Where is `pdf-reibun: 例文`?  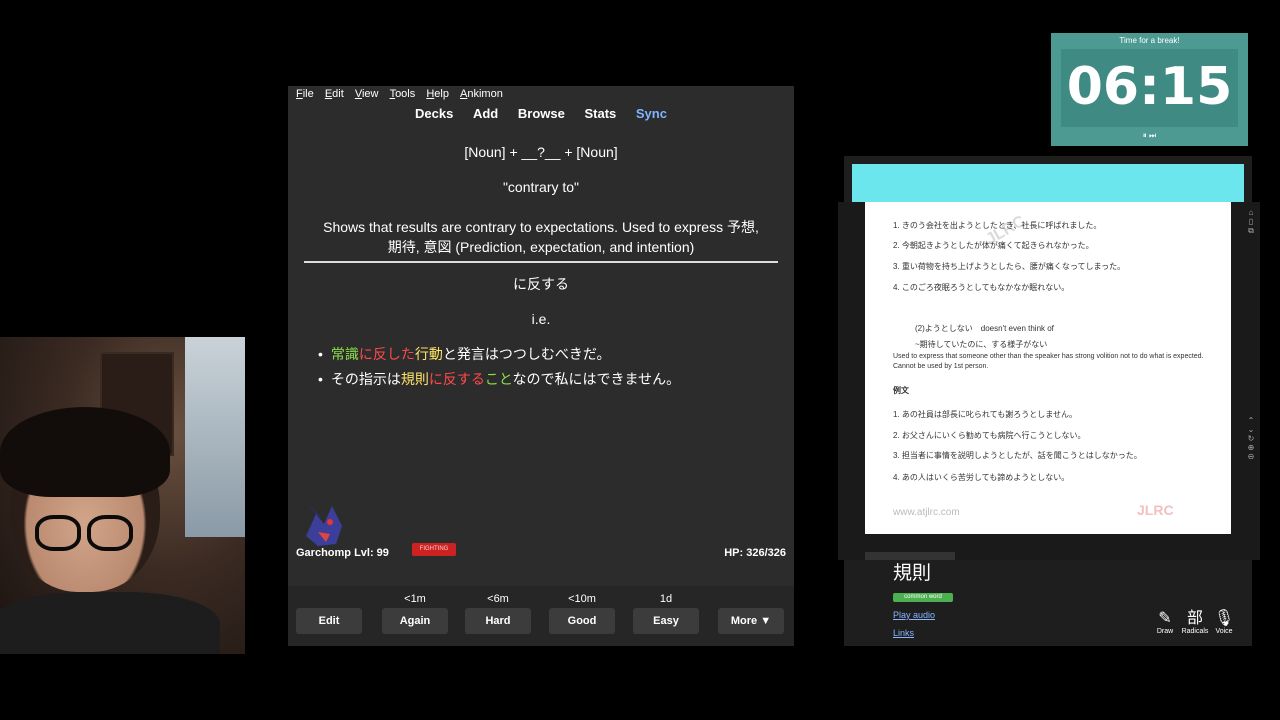 pdf-reibun: 例文 is located at coordinates (901, 390).